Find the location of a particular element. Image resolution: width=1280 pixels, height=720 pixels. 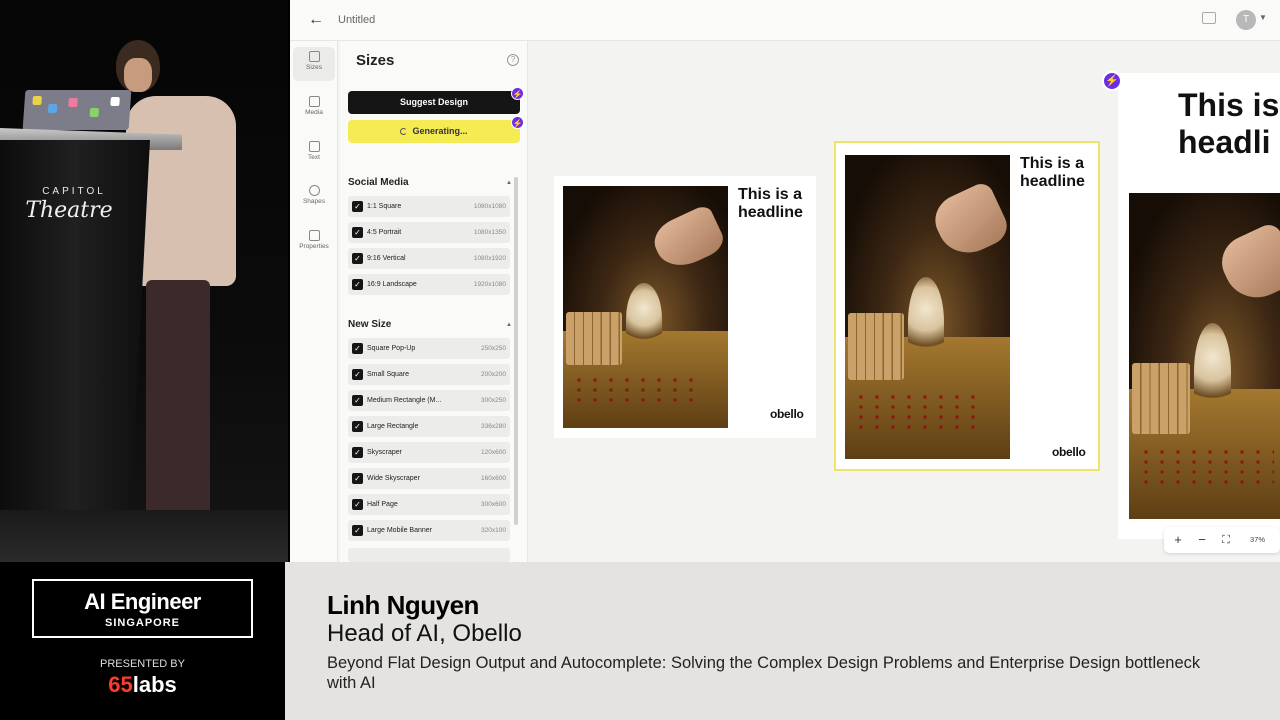

zoom-level: 37% is located at coordinates (1257, 539).